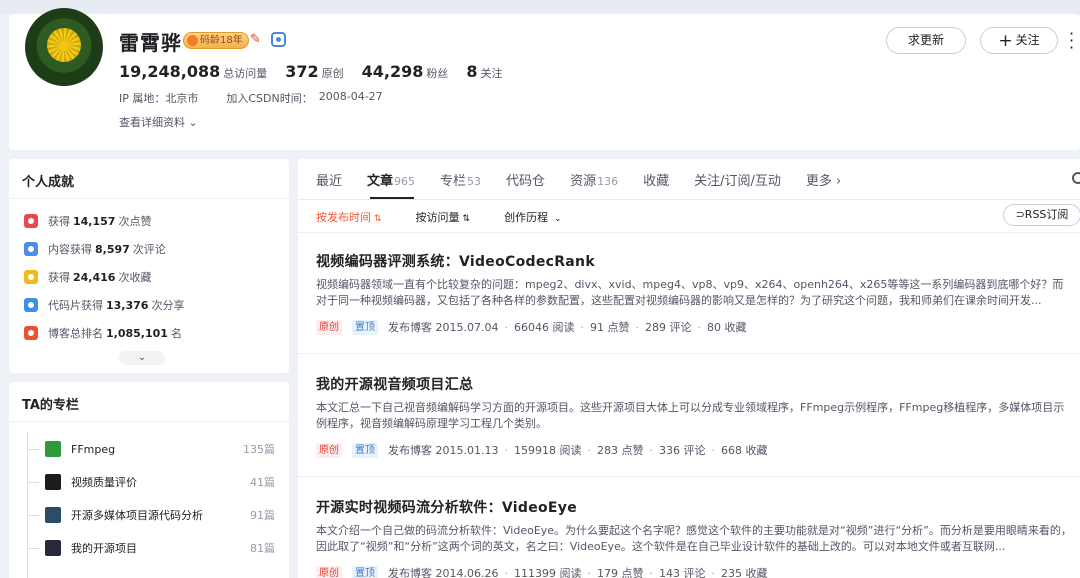 This screenshot has width=1080, height=578. What do you see at coordinates (540, 7) in the screenshot?
I see `top-strip` at bounding box center [540, 7].